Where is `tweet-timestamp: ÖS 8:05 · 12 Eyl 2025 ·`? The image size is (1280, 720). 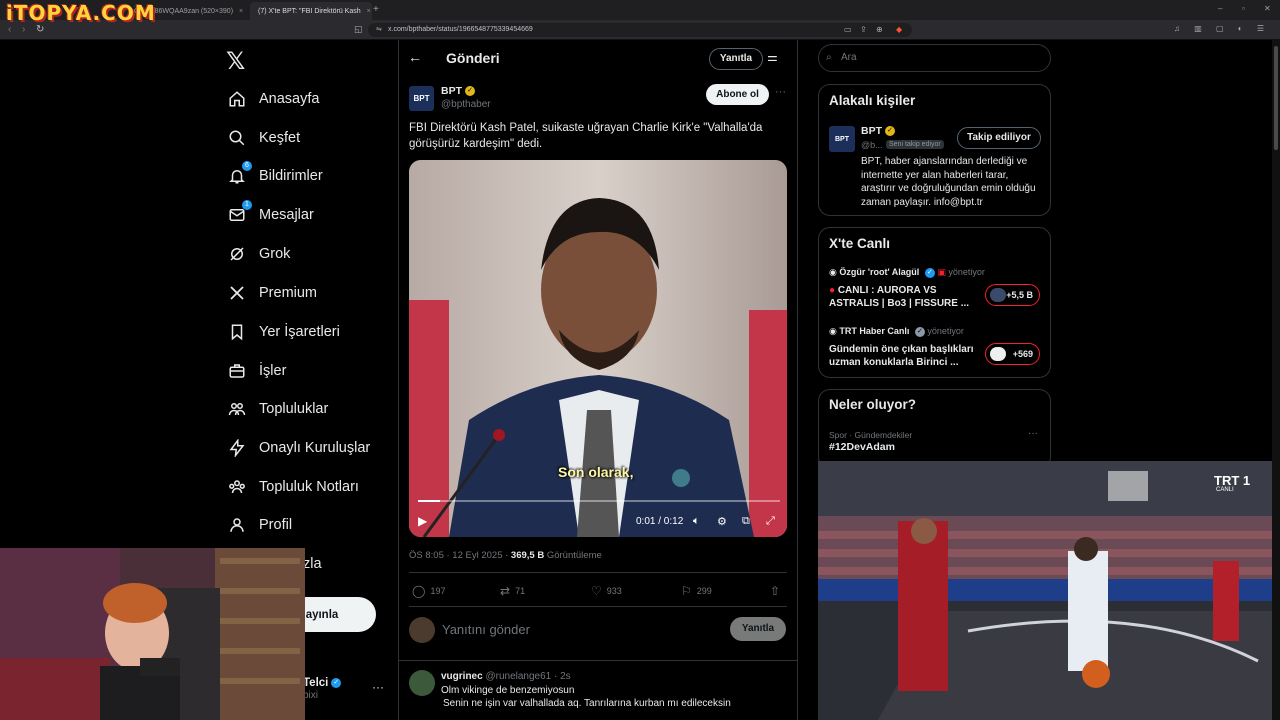 tweet-timestamp: ÖS 8:05 · 12 Eyl 2025 · is located at coordinates (460, 555).